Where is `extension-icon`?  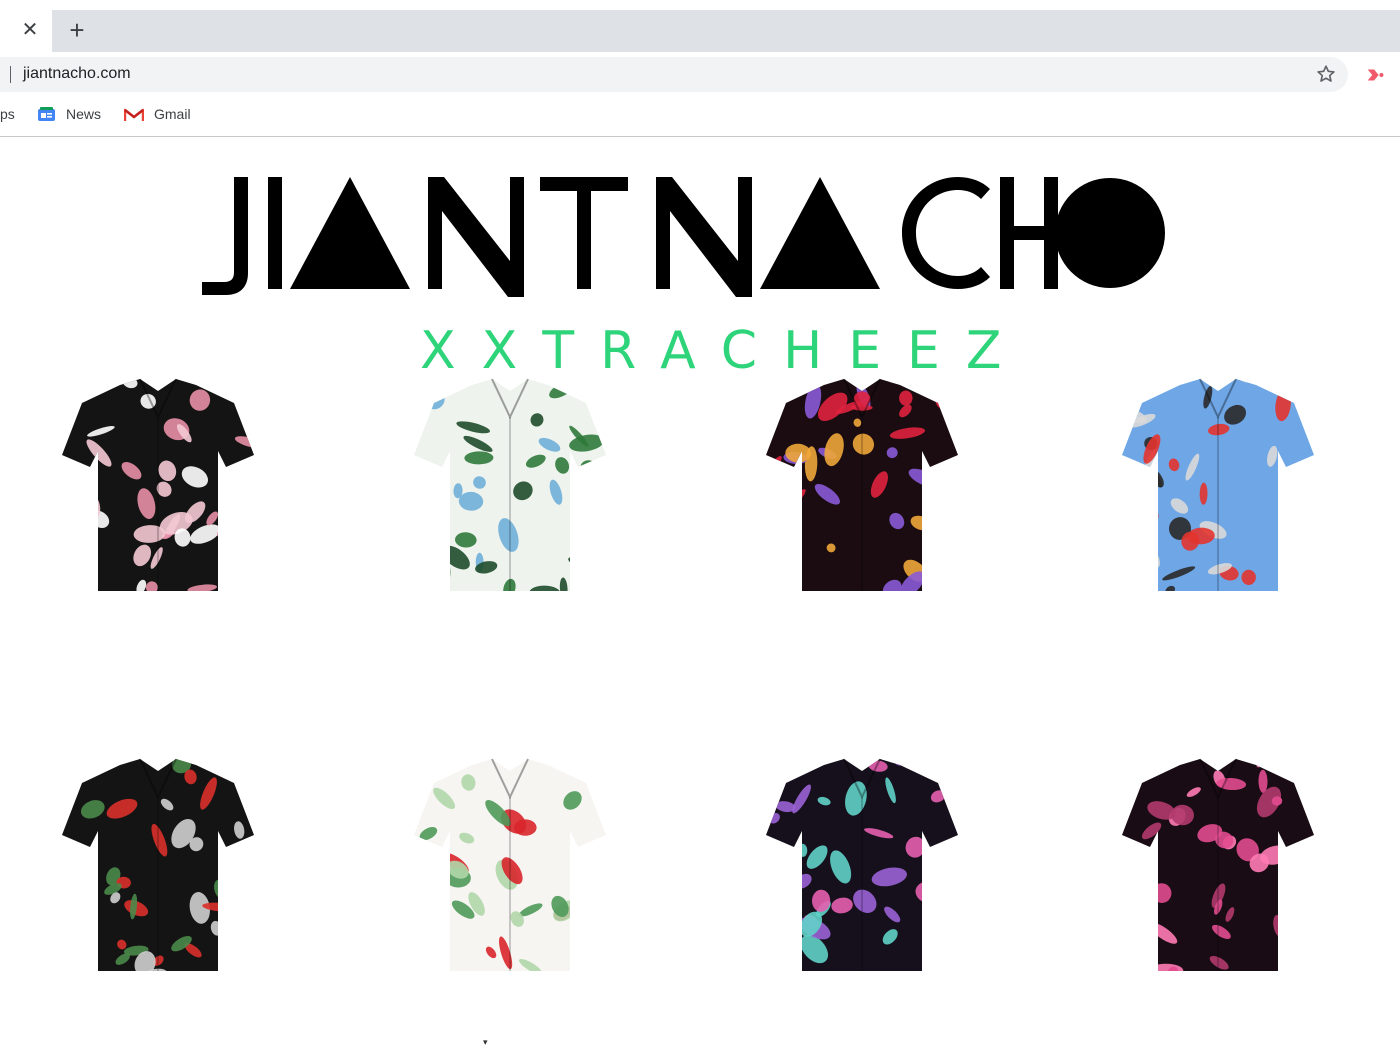 extension-icon is located at coordinates (1375, 75).